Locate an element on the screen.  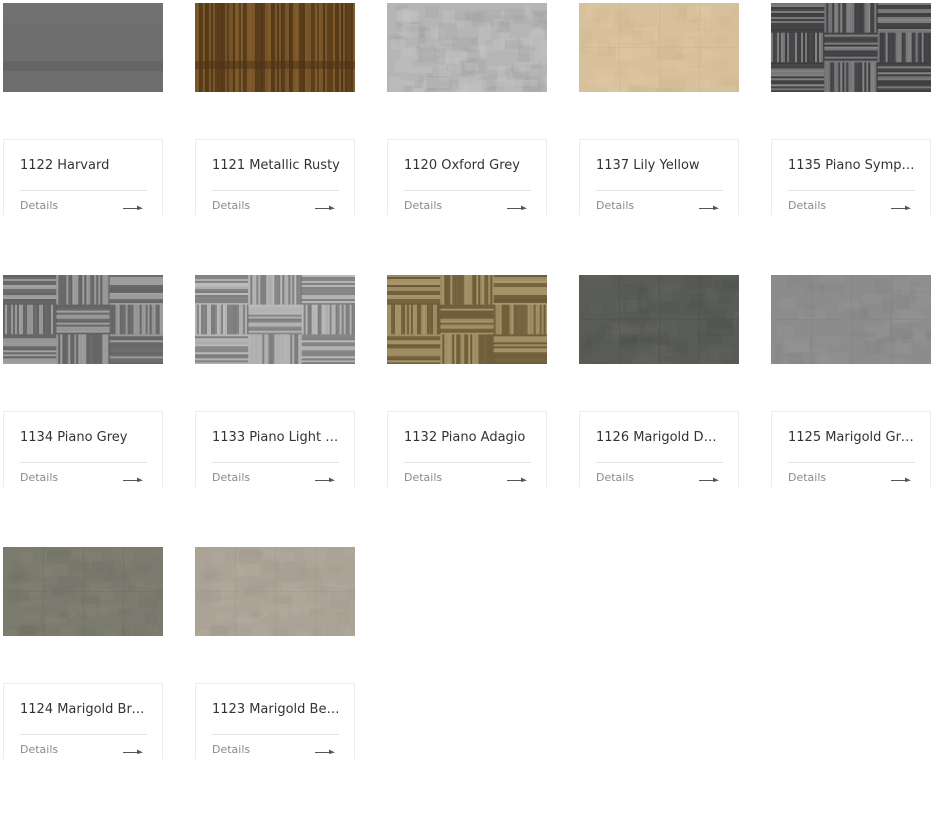
product-card-6: 1134 Piano Grey Details is located at coordinates (83, 411).